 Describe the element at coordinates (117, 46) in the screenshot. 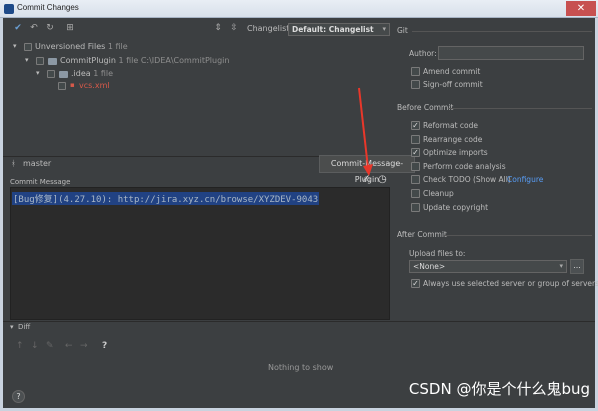

I see `unversioned-count: 1 file` at that location.